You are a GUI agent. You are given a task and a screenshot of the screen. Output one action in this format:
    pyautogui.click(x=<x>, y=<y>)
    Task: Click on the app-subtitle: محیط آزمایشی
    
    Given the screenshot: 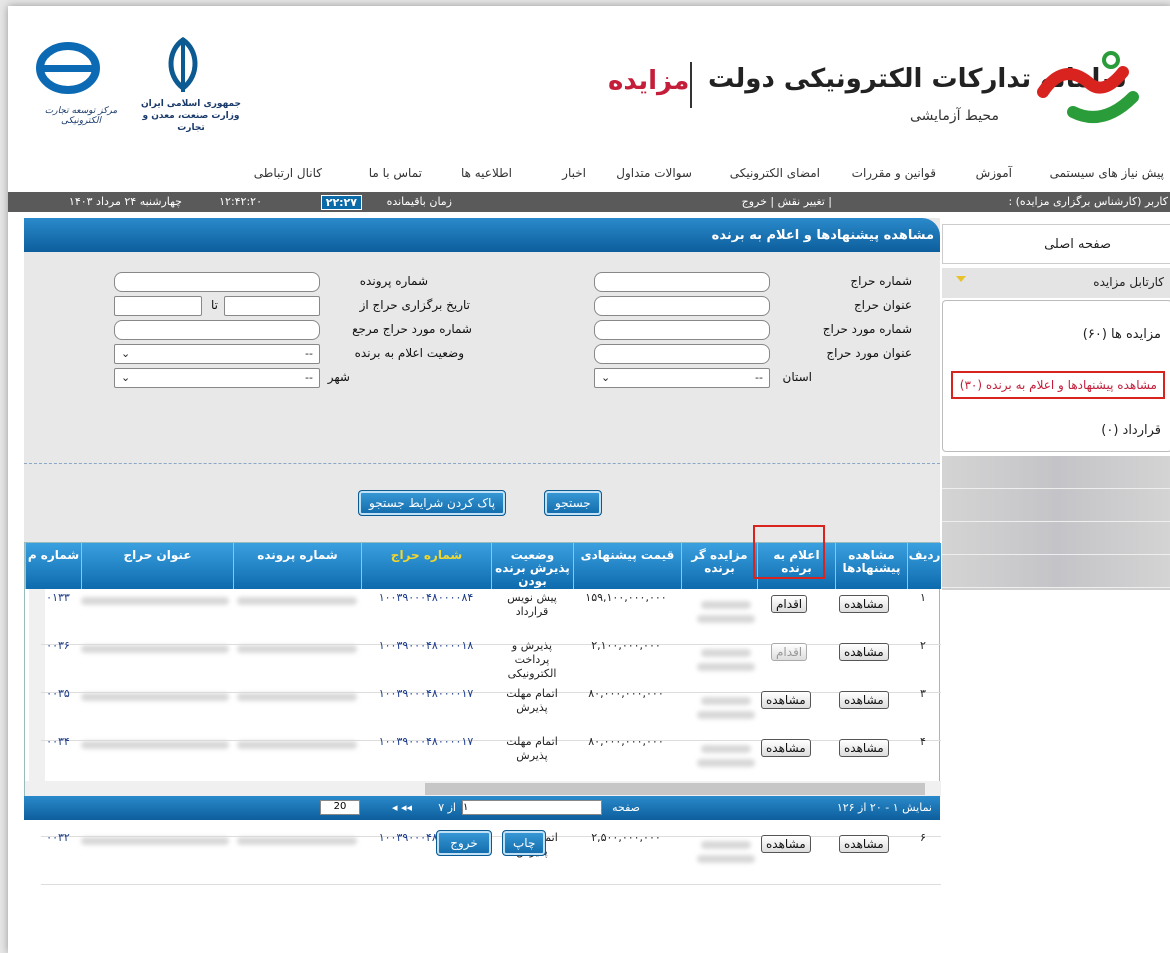 What is the action you would take?
    pyautogui.click(x=954, y=116)
    